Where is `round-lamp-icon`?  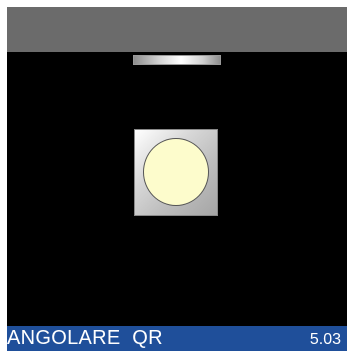 round-lamp-icon is located at coordinates (176, 172).